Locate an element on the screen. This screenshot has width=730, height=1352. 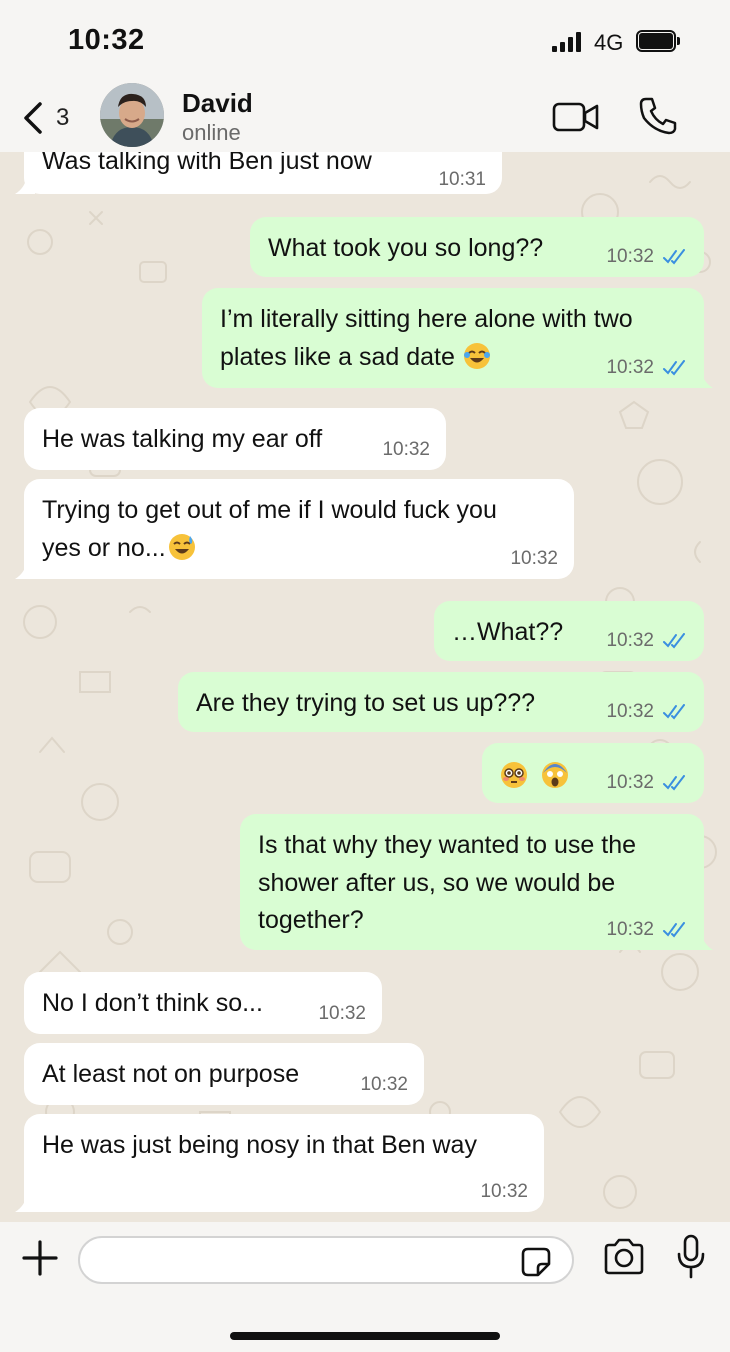
microphone-icon is located at coordinates (691, 1256).